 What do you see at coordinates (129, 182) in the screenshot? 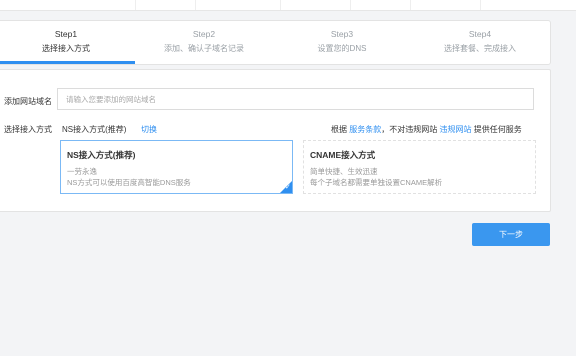
I see `option-desc: NS方式可以使用百度高智能DNS服务` at bounding box center [129, 182].